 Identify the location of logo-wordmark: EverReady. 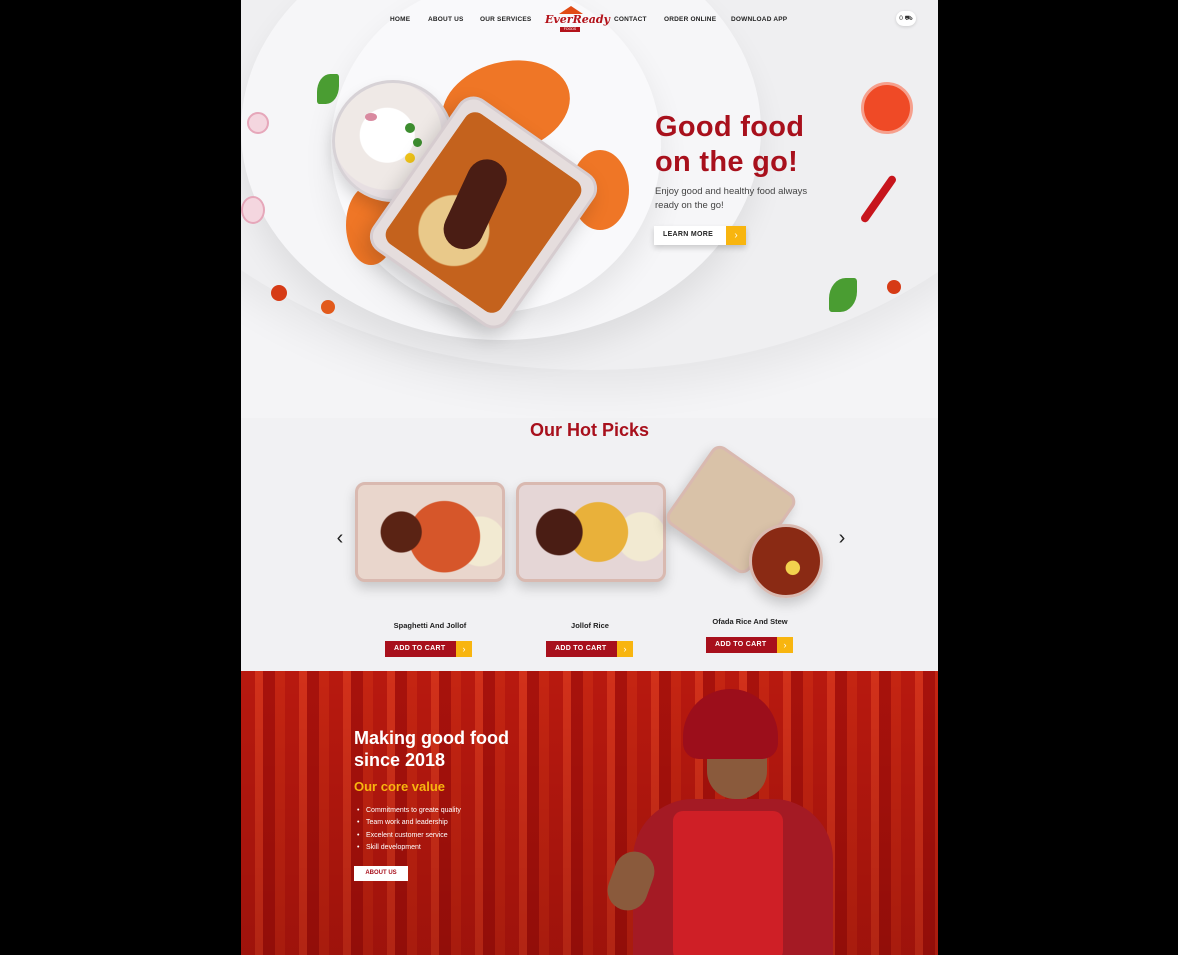
(577, 19).